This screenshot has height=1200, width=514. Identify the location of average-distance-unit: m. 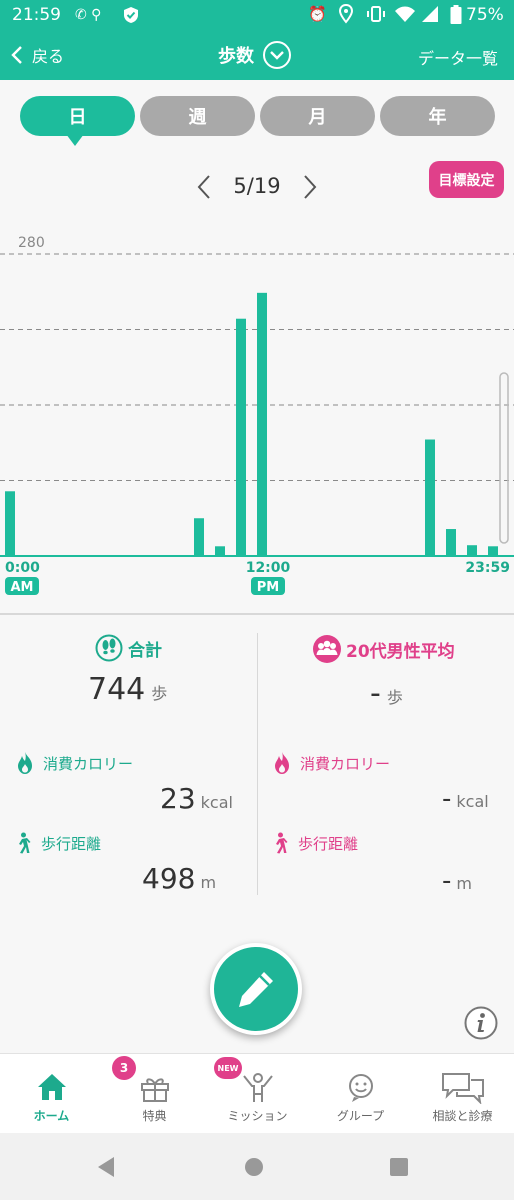
(464, 883).